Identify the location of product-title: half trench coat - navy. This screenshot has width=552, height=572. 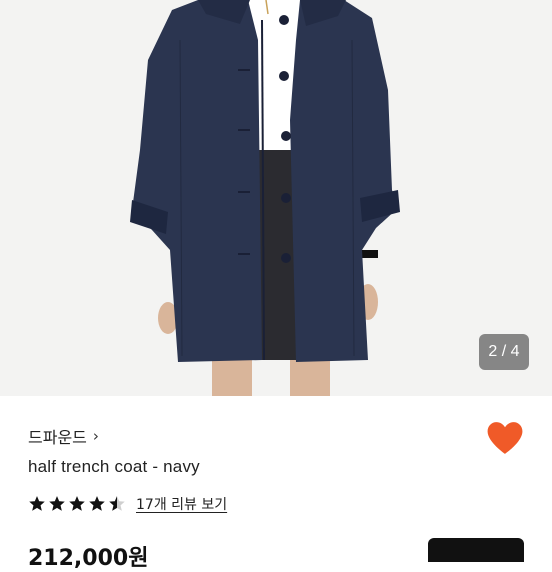
(114, 466).